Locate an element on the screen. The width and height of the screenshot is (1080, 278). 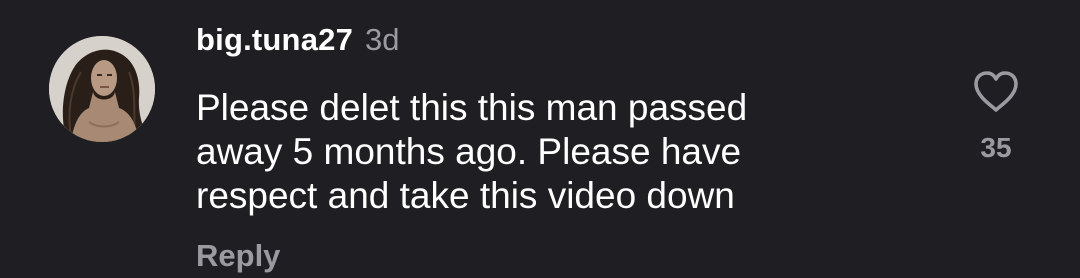
user-avatar-photo is located at coordinates (102, 89).